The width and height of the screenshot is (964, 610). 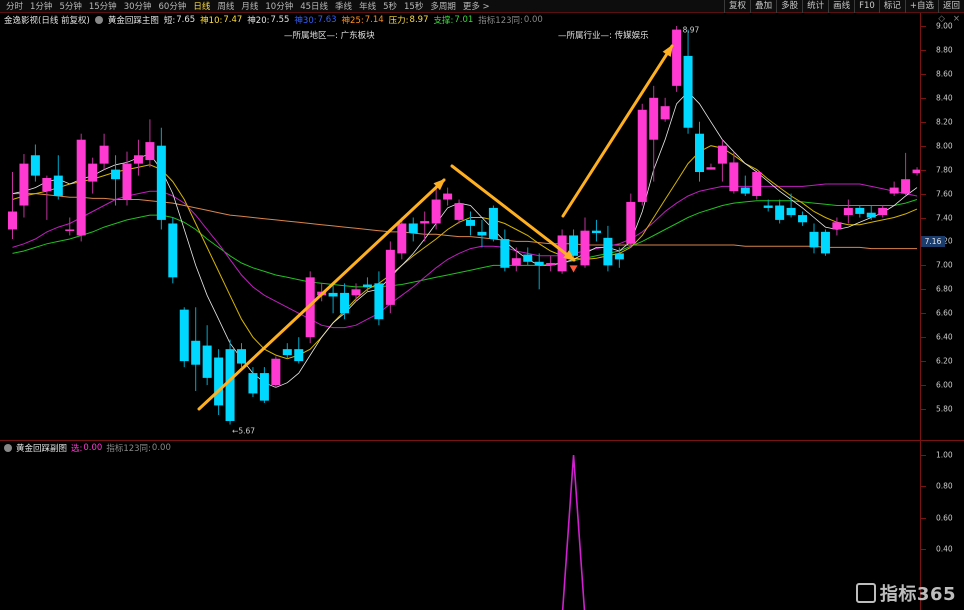 I want to click on period-tab: 日线, so click(x=201, y=6).